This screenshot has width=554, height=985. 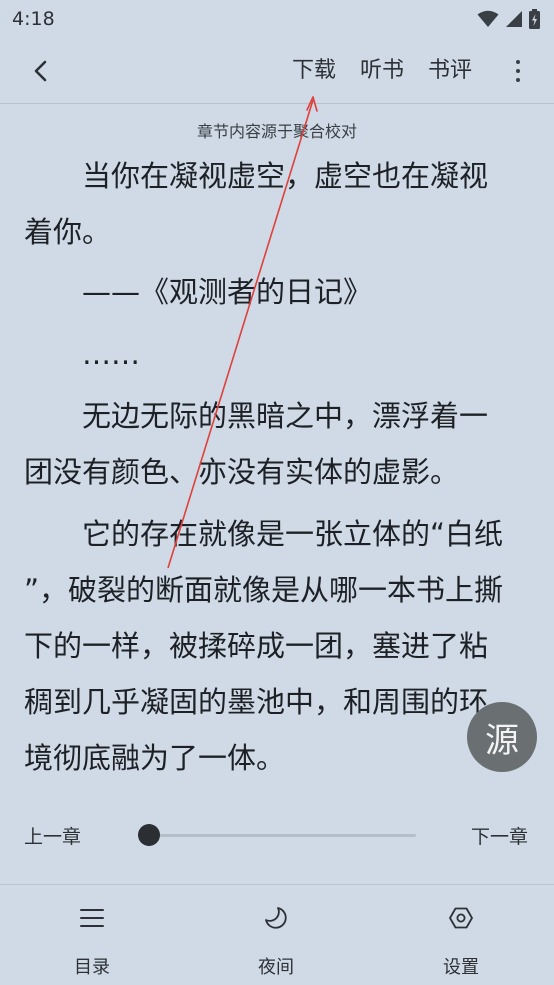 I want to click on chapter-nav-bar: 上一章 下一章, so click(x=277, y=835).